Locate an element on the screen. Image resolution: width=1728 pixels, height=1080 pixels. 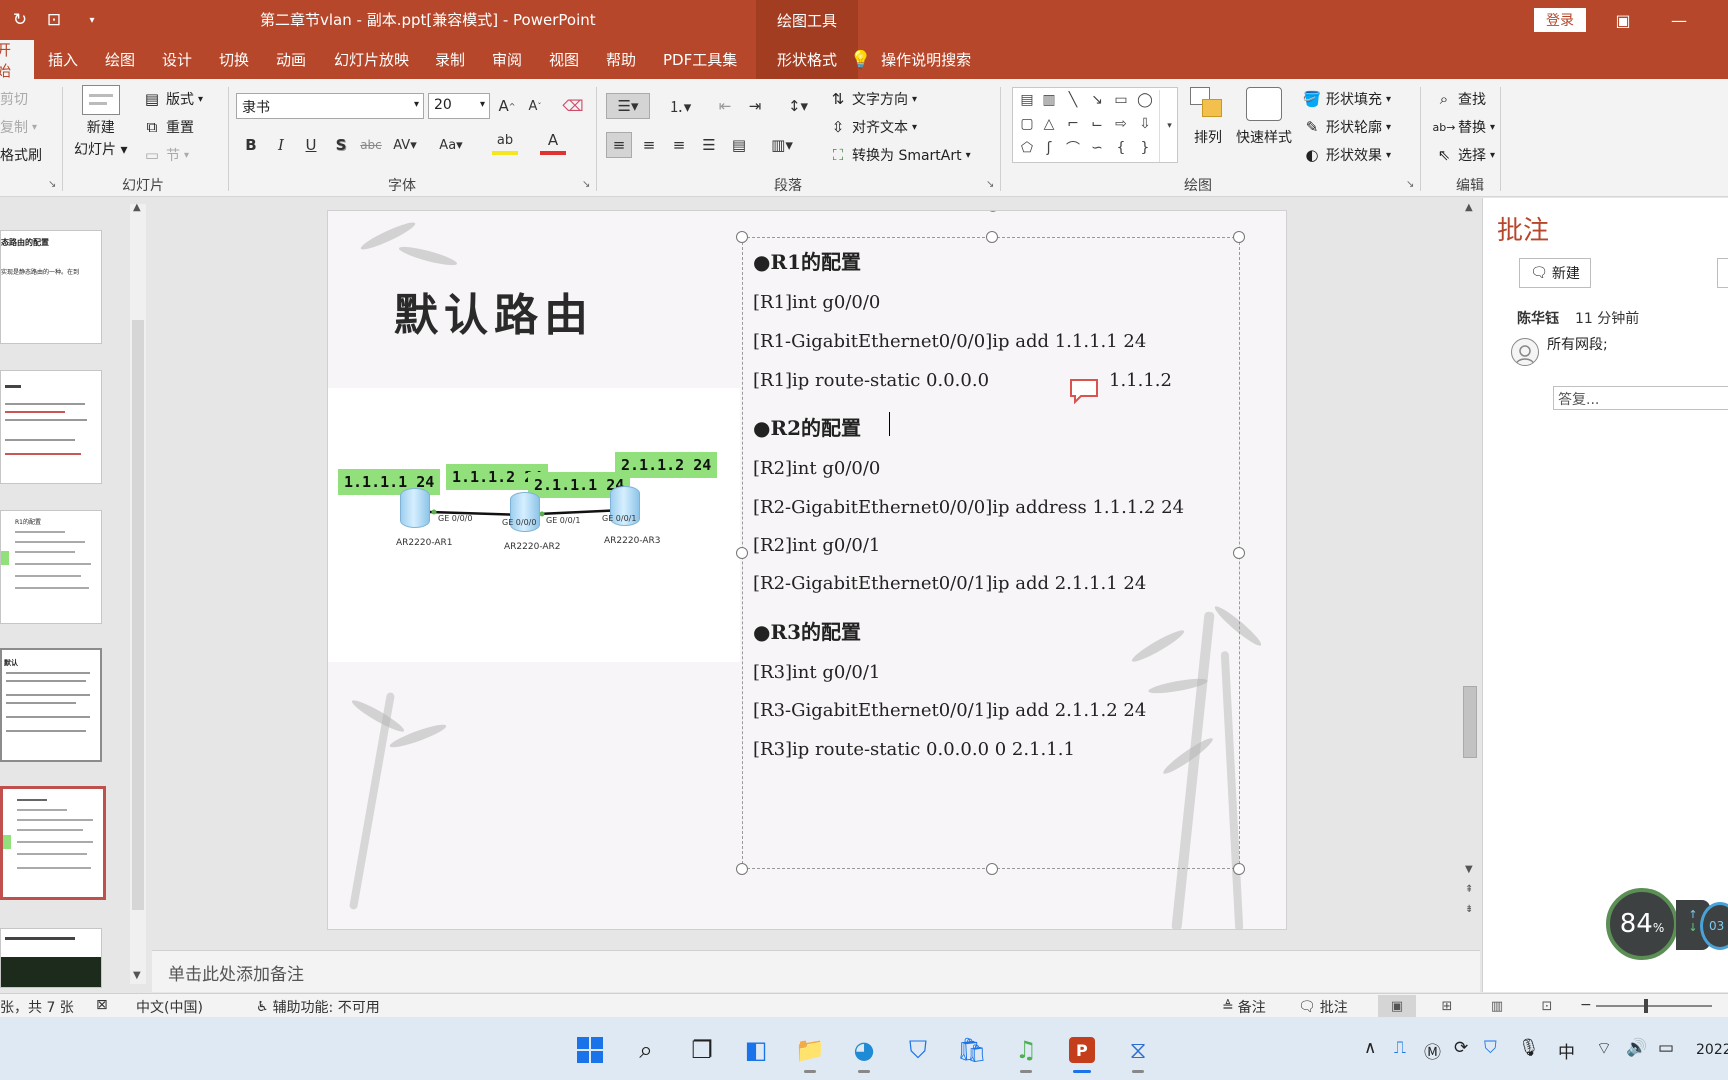
start-icon is located at coordinates (590, 1050).